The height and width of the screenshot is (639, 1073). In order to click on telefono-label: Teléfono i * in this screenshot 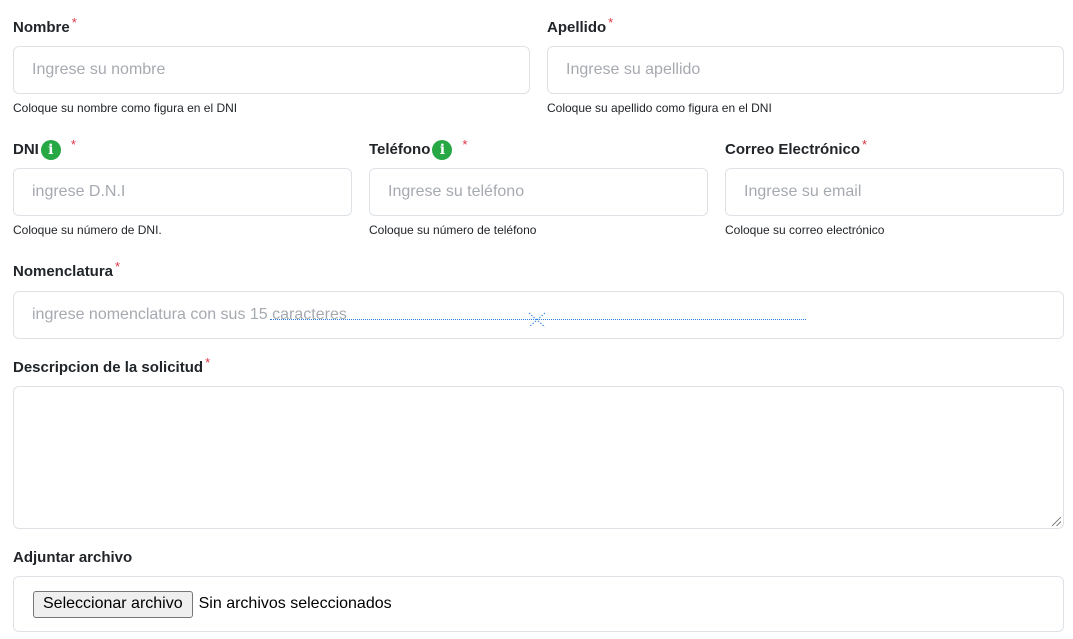, I will do `click(418, 149)`.